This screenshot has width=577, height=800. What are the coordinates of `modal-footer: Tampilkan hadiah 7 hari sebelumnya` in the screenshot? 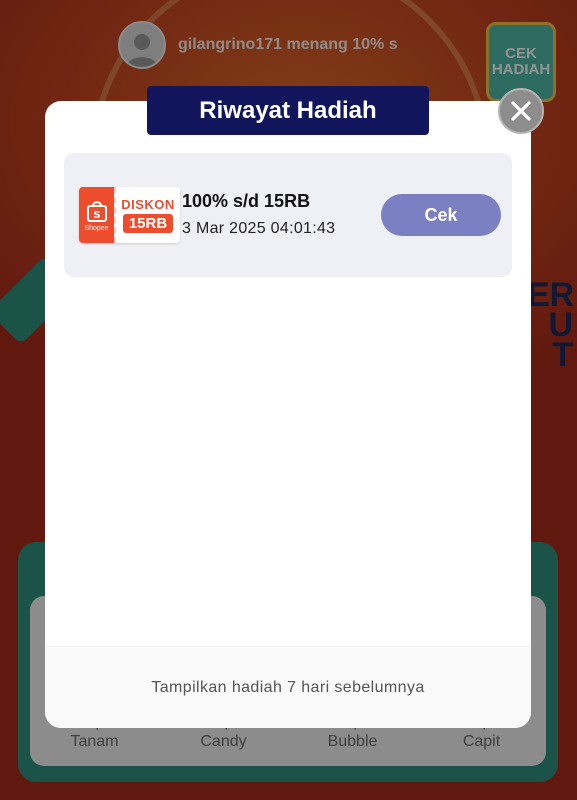 It's located at (288, 687).